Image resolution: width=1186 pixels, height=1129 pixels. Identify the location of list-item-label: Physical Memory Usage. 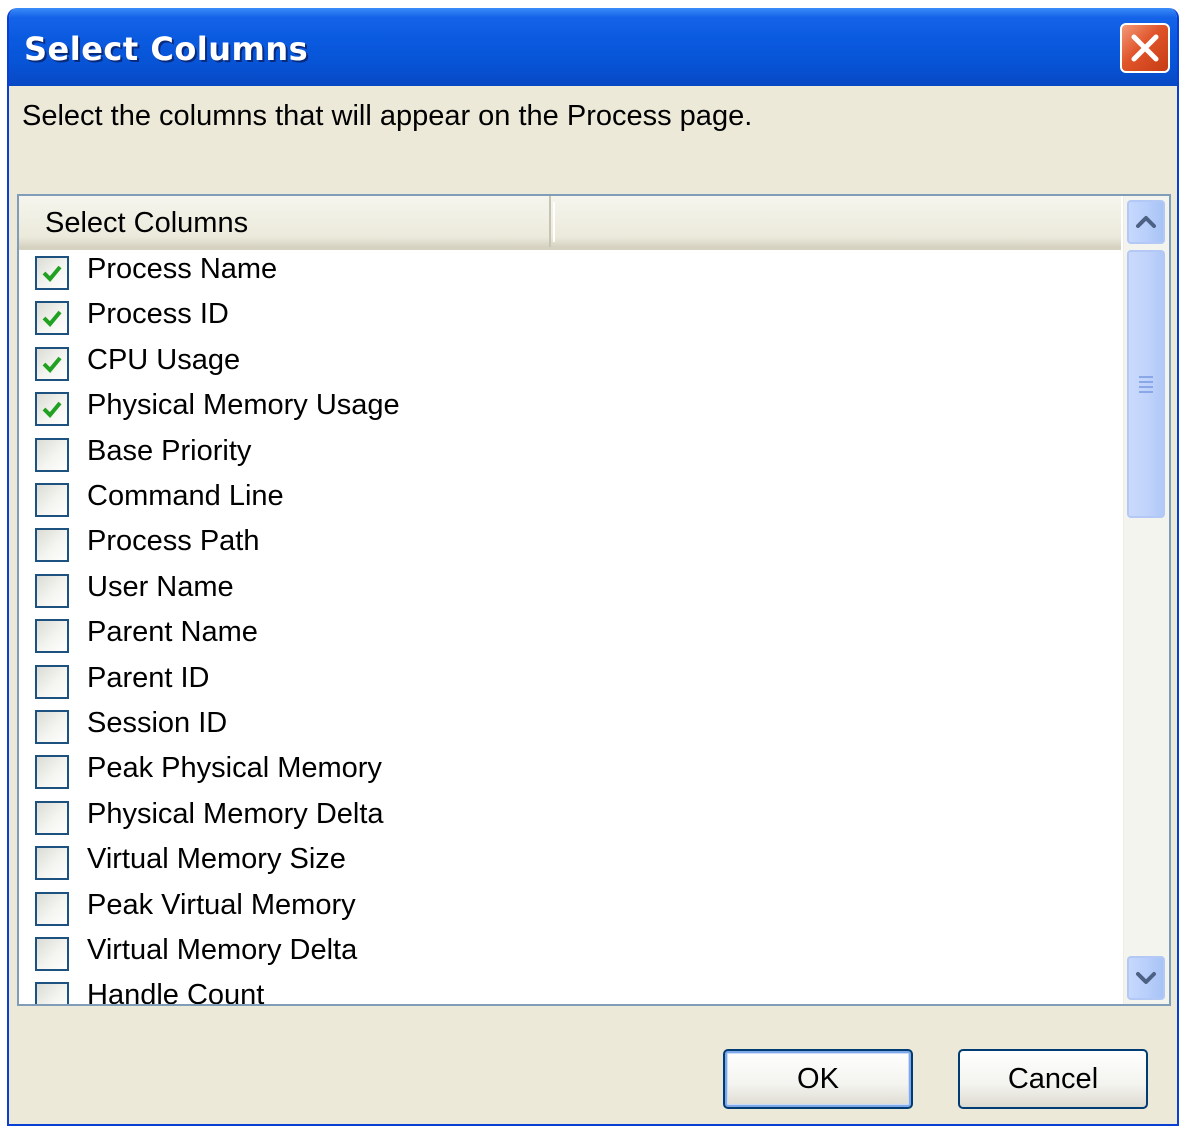
(243, 405).